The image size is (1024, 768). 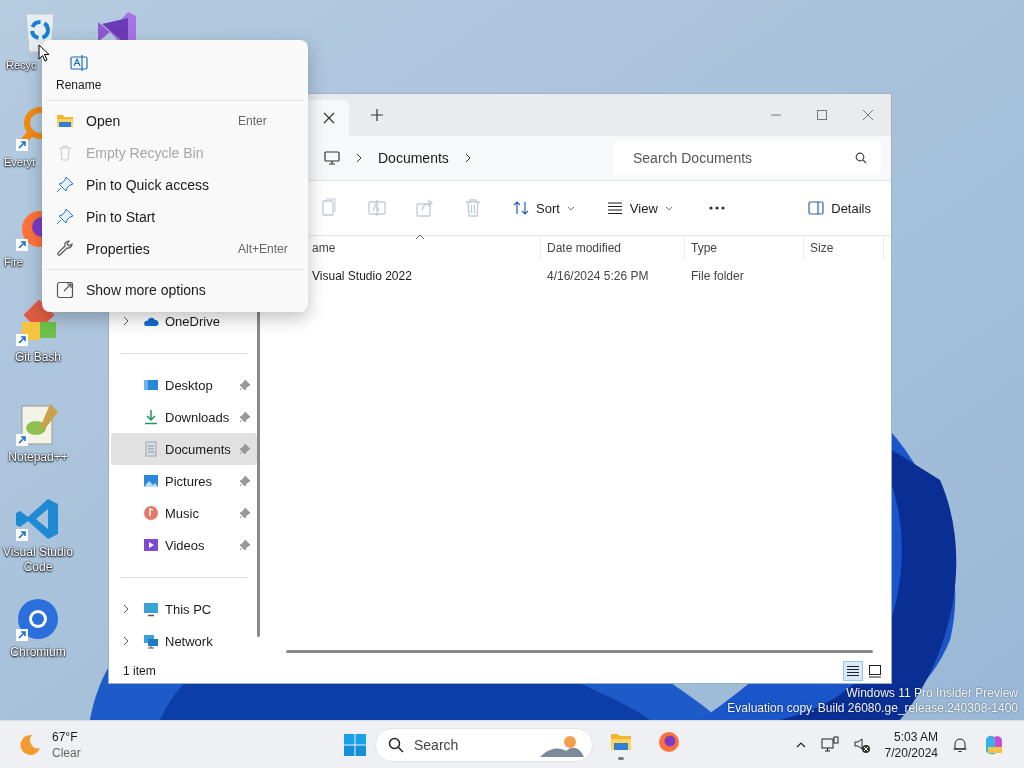 What do you see at coordinates (65, 737) in the screenshot?
I see `temperature-text: 67°F` at bounding box center [65, 737].